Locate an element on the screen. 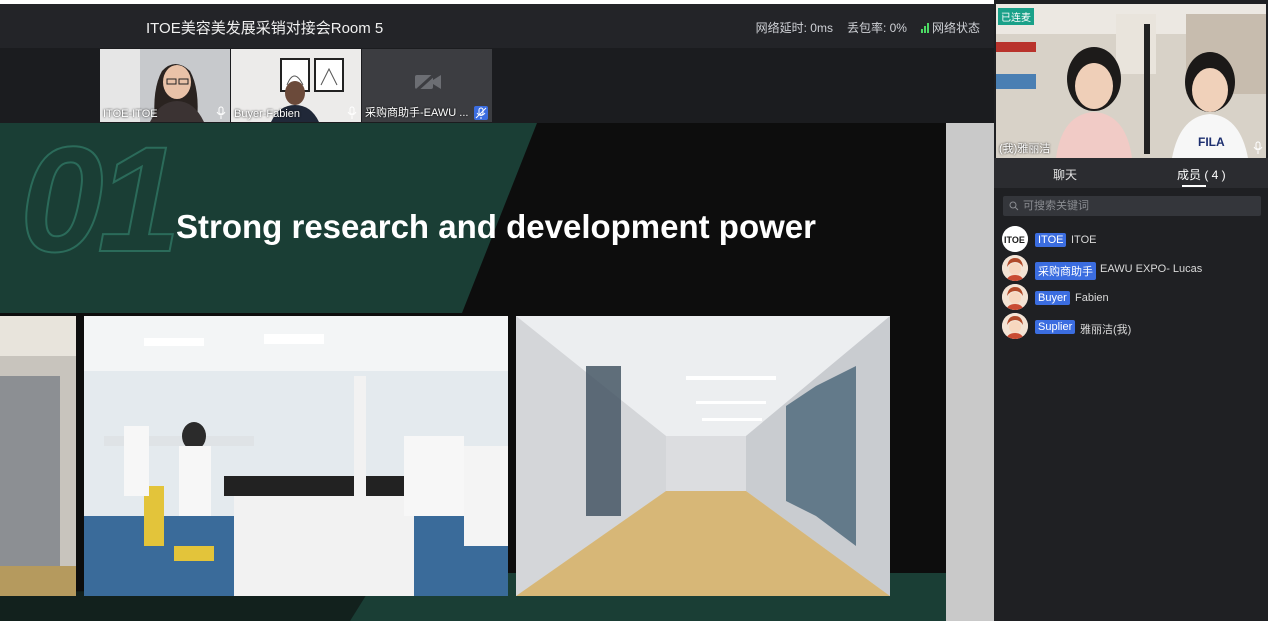  self-video: FILA 已连麦 (我)雅丽洁 is located at coordinates (1131, 81).